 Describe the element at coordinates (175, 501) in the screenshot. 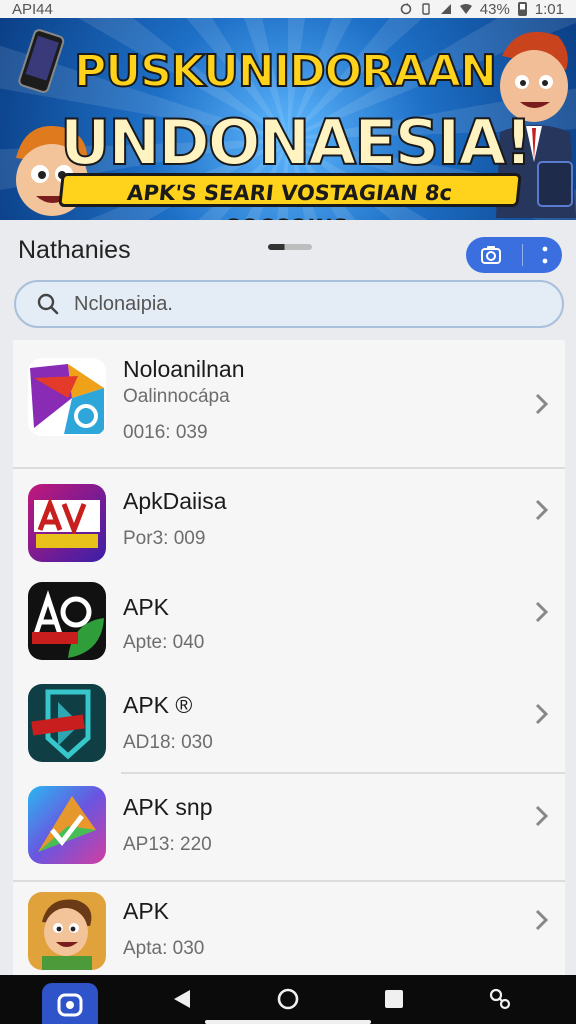

I see `item-title: ApkDaiisa` at that location.